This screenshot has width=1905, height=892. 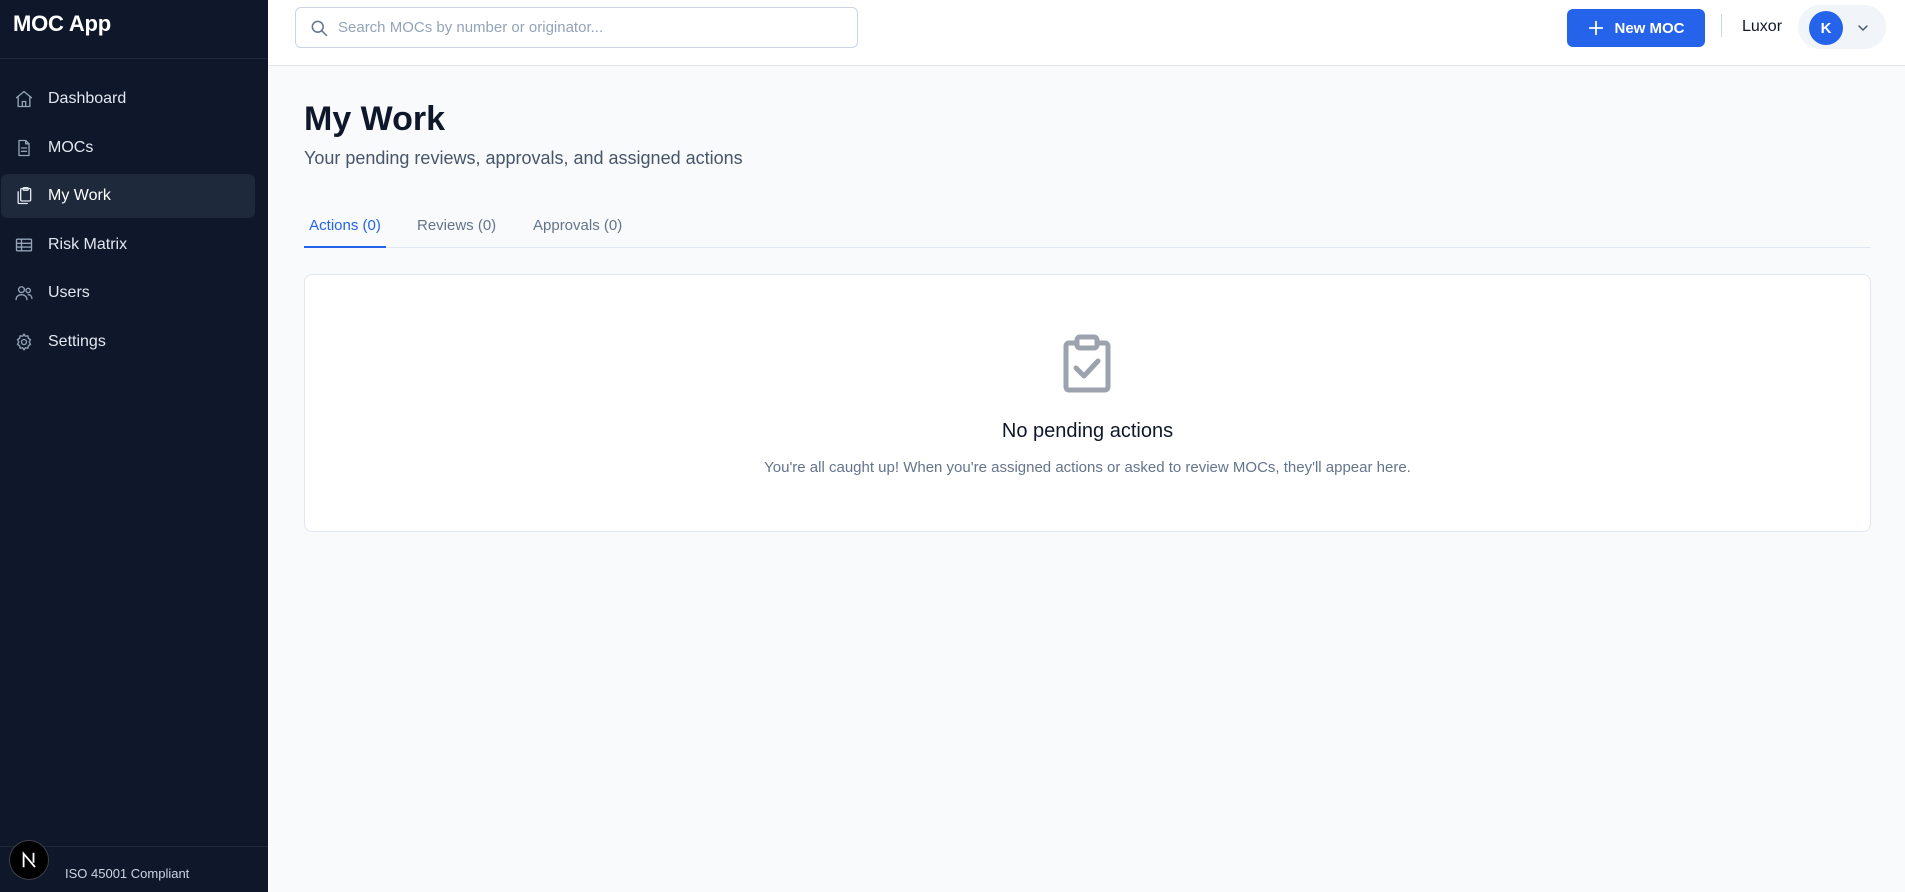 I want to click on sidebar-divider, so click(x=134, y=58).